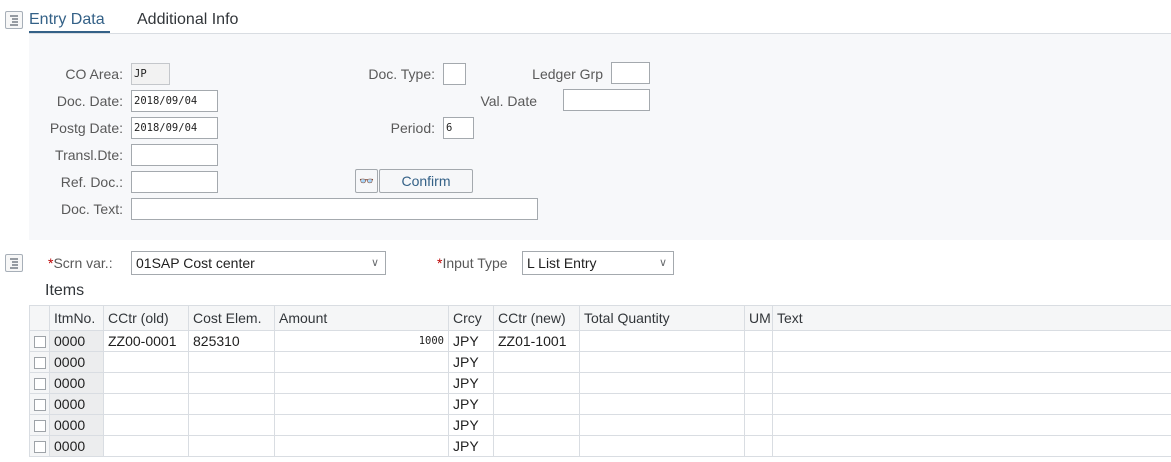 The image size is (1171, 462). Describe the element at coordinates (258, 263) in the screenshot. I see `scrn-var-dropdown: 01SAP Cost center ∨` at that location.